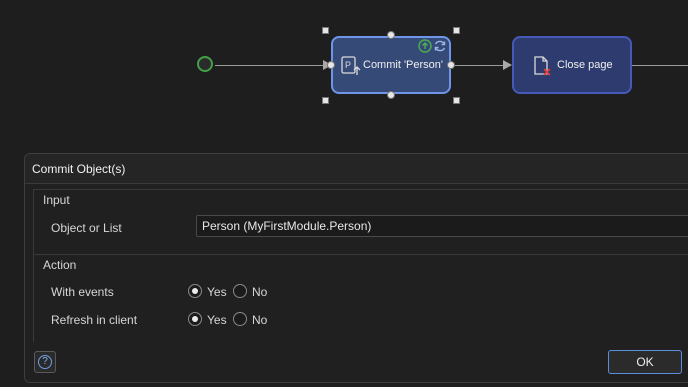  Describe the element at coordinates (348, 65) in the screenshot. I see `svg-text: P` at that location.